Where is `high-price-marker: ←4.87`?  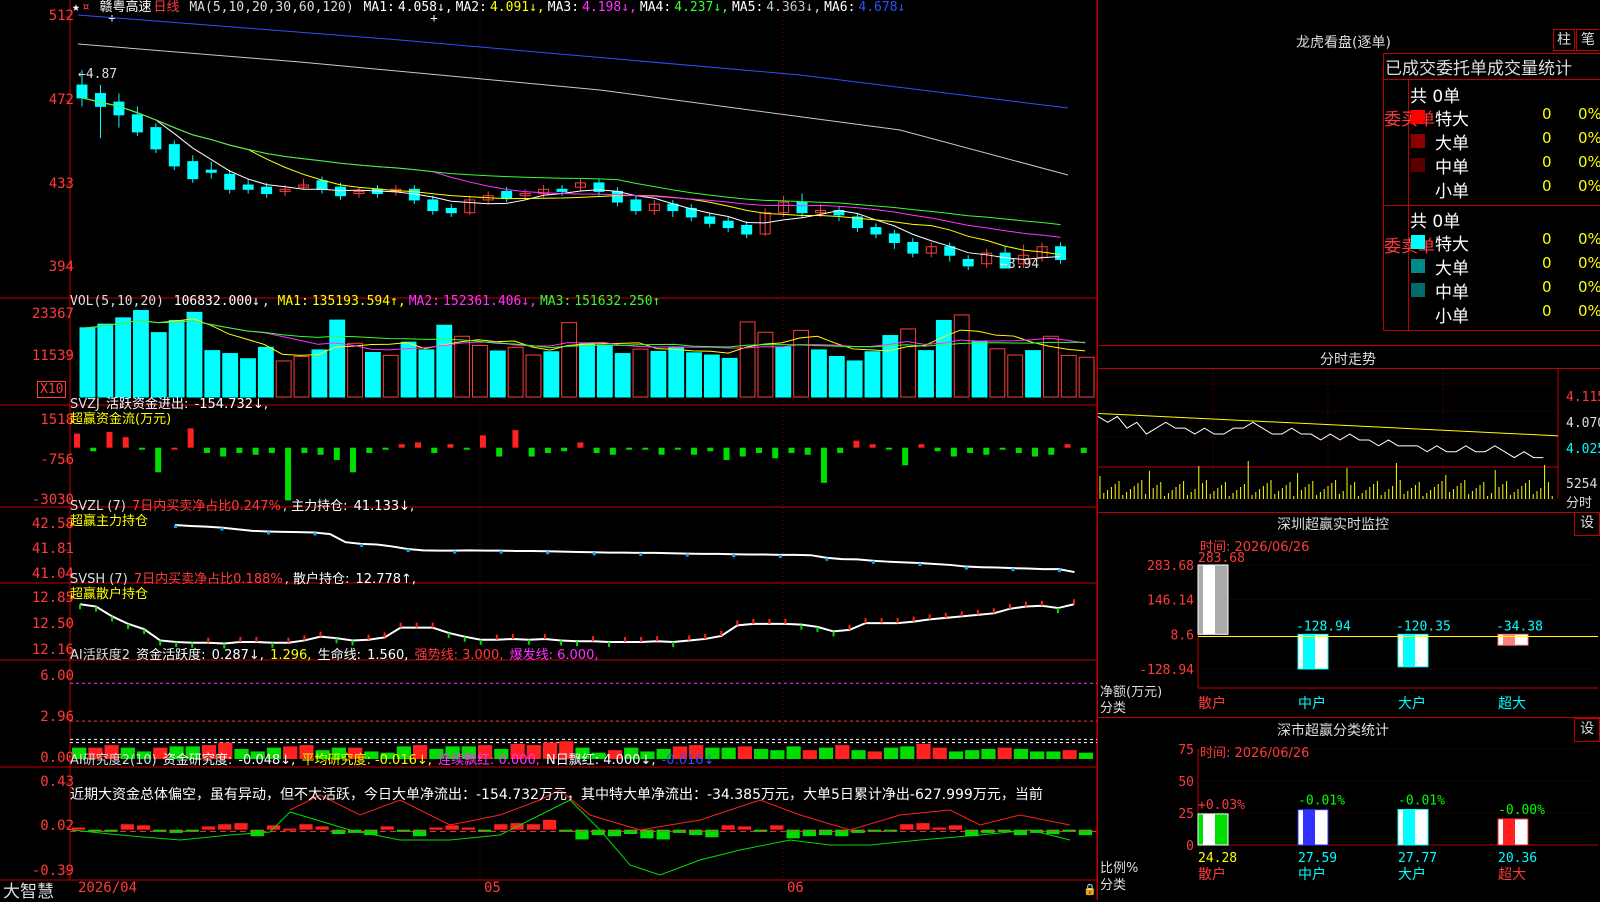 high-price-marker: ←4.87 is located at coordinates (98, 74).